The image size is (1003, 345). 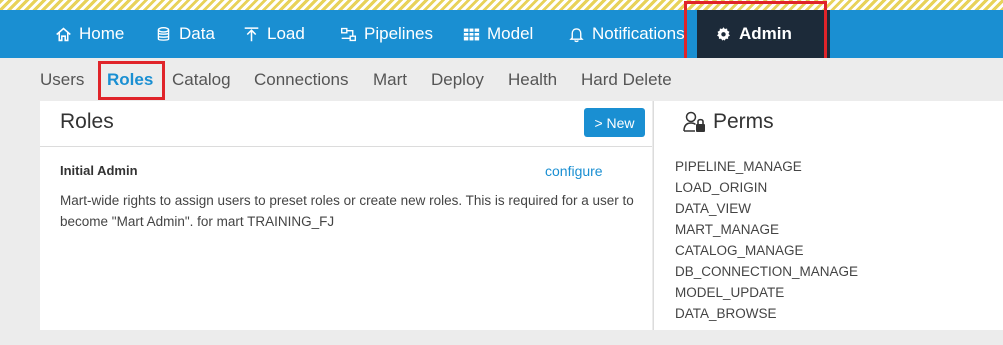 What do you see at coordinates (723, 33) in the screenshot?
I see `gear-icon` at bounding box center [723, 33].